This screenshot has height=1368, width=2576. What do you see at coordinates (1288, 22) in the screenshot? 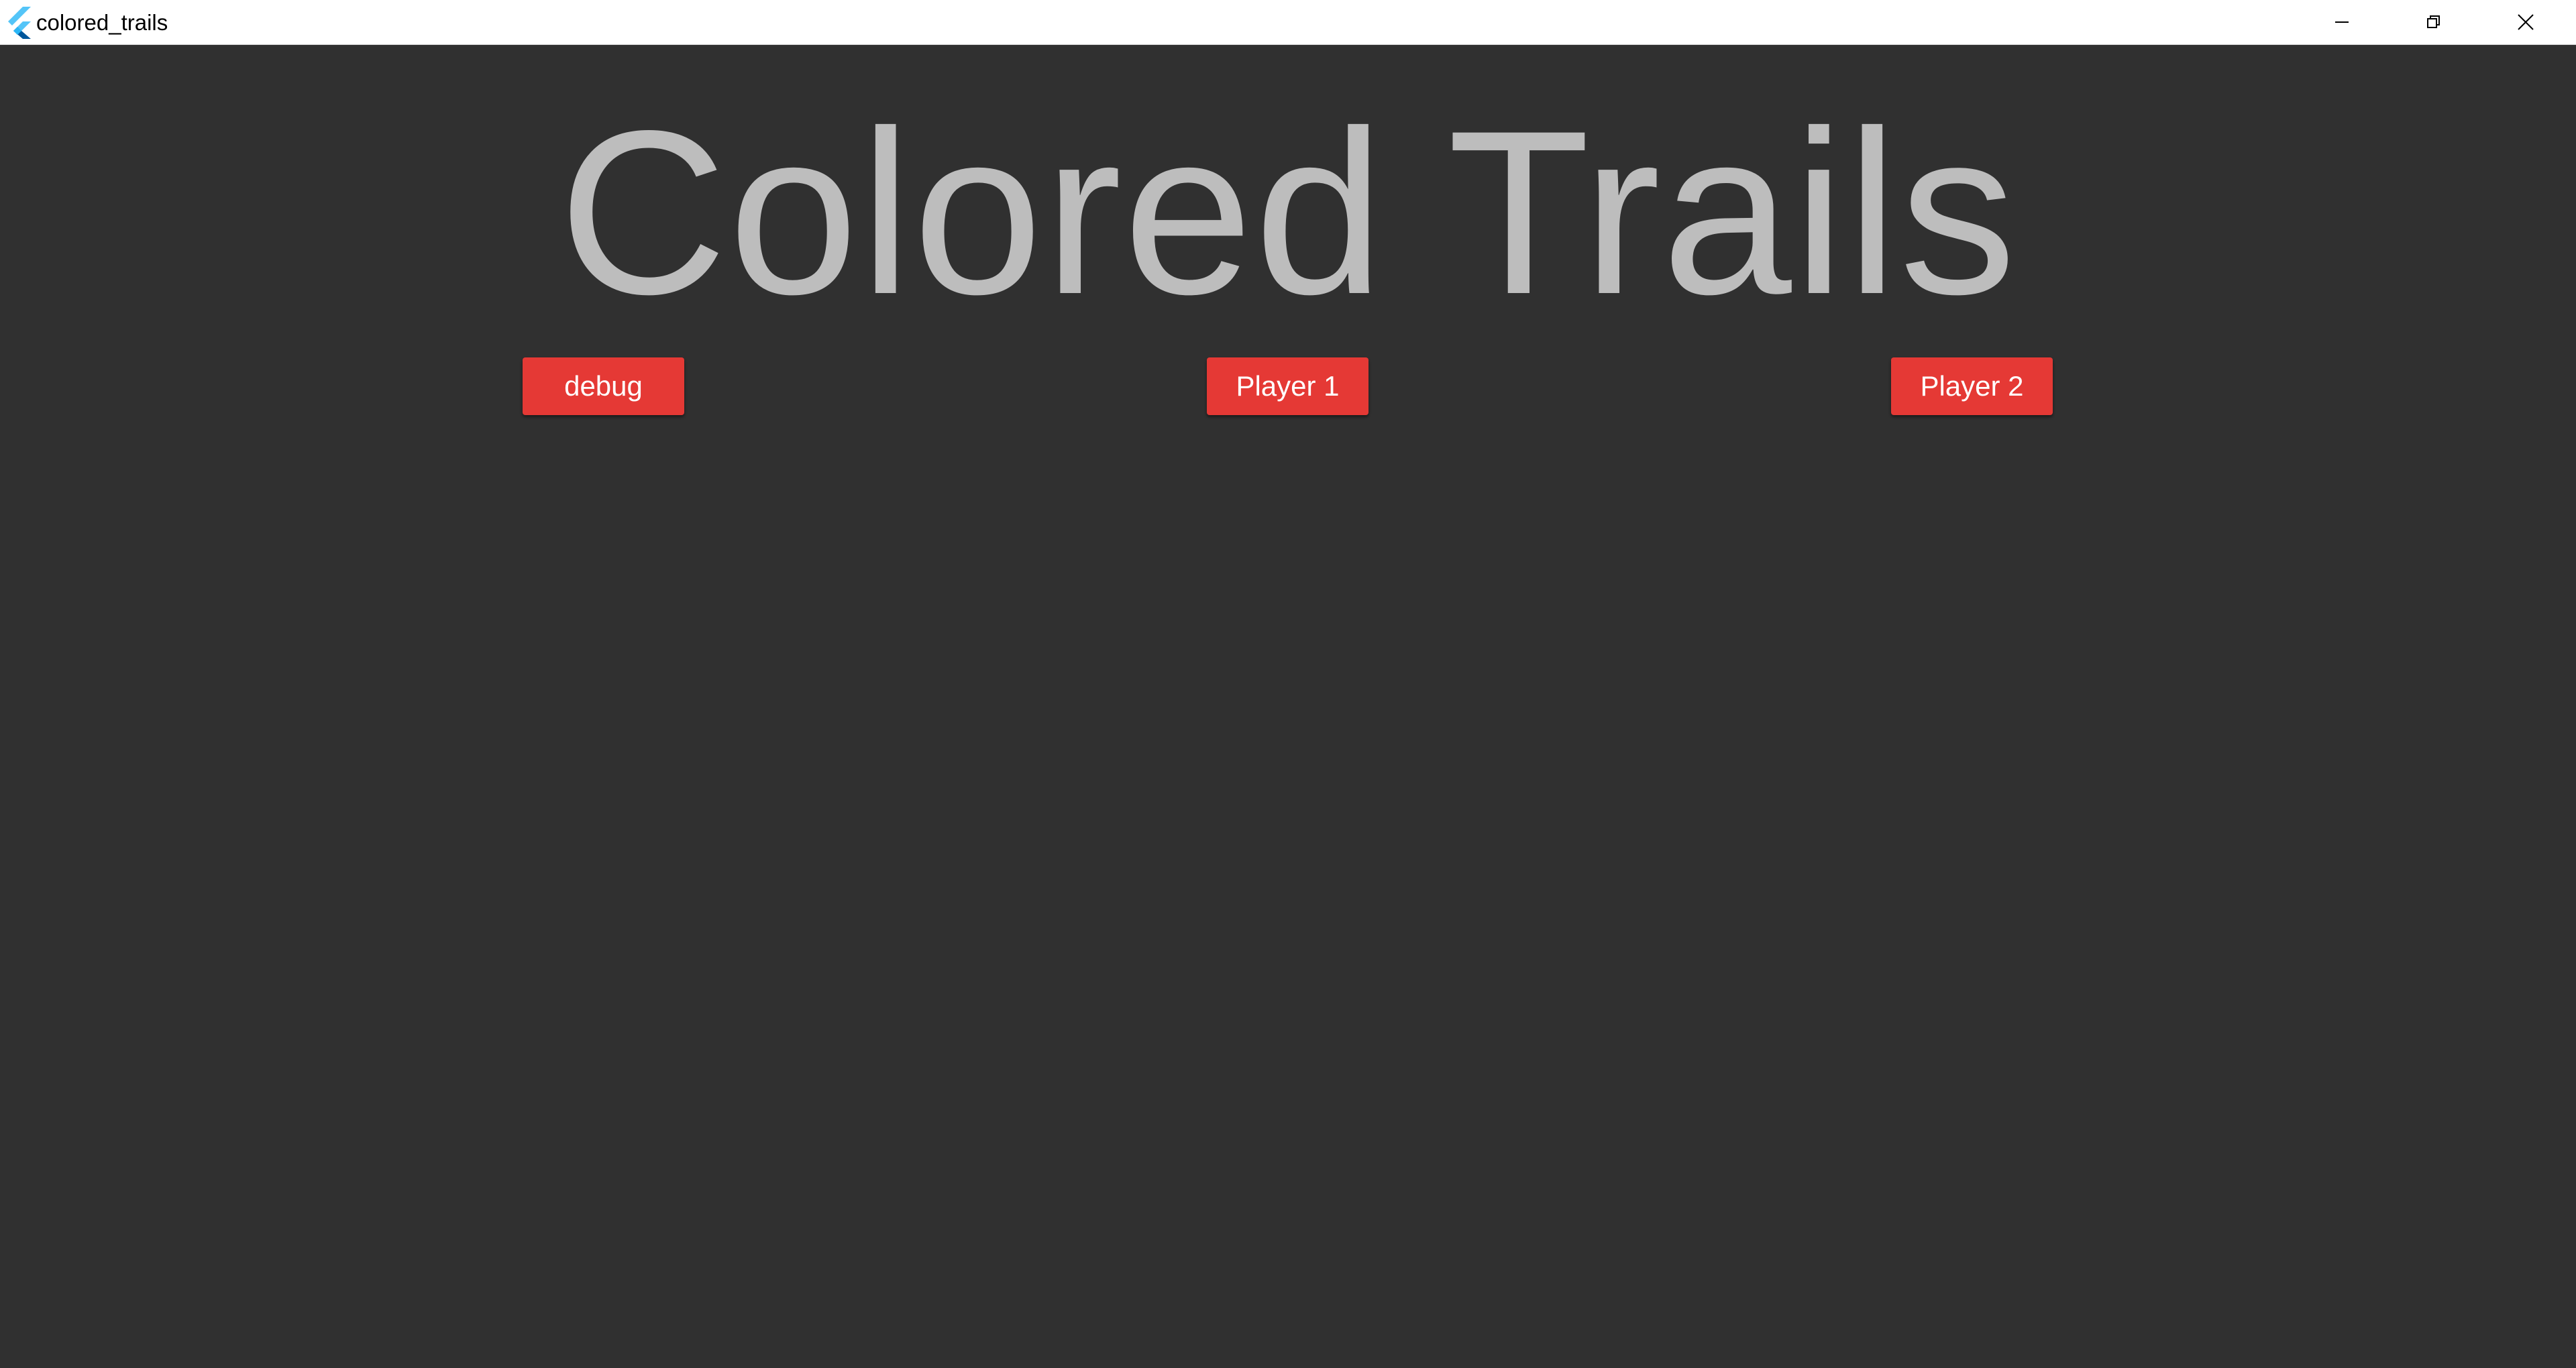
I see `title-bar: colored_trails` at bounding box center [1288, 22].